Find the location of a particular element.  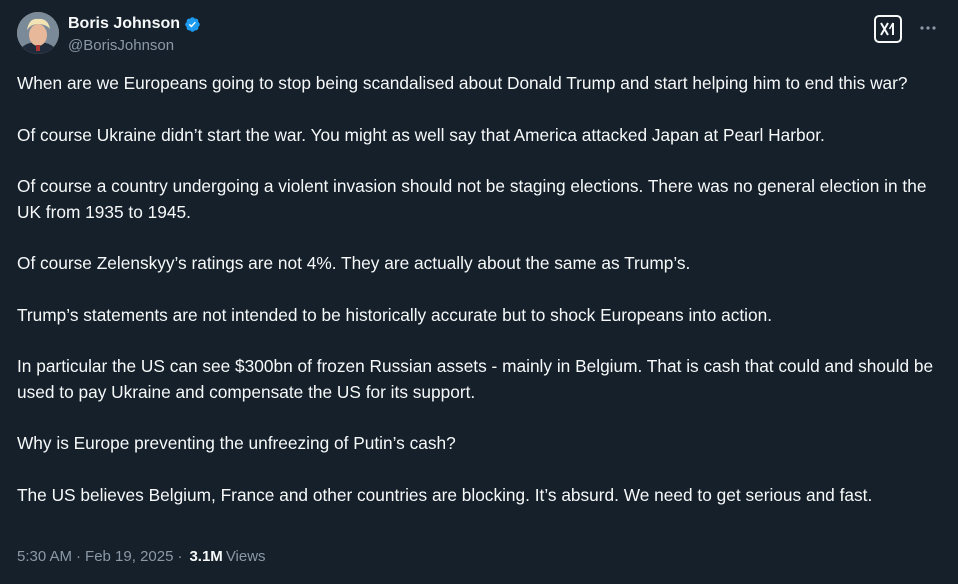

avatar is located at coordinates (38, 33).